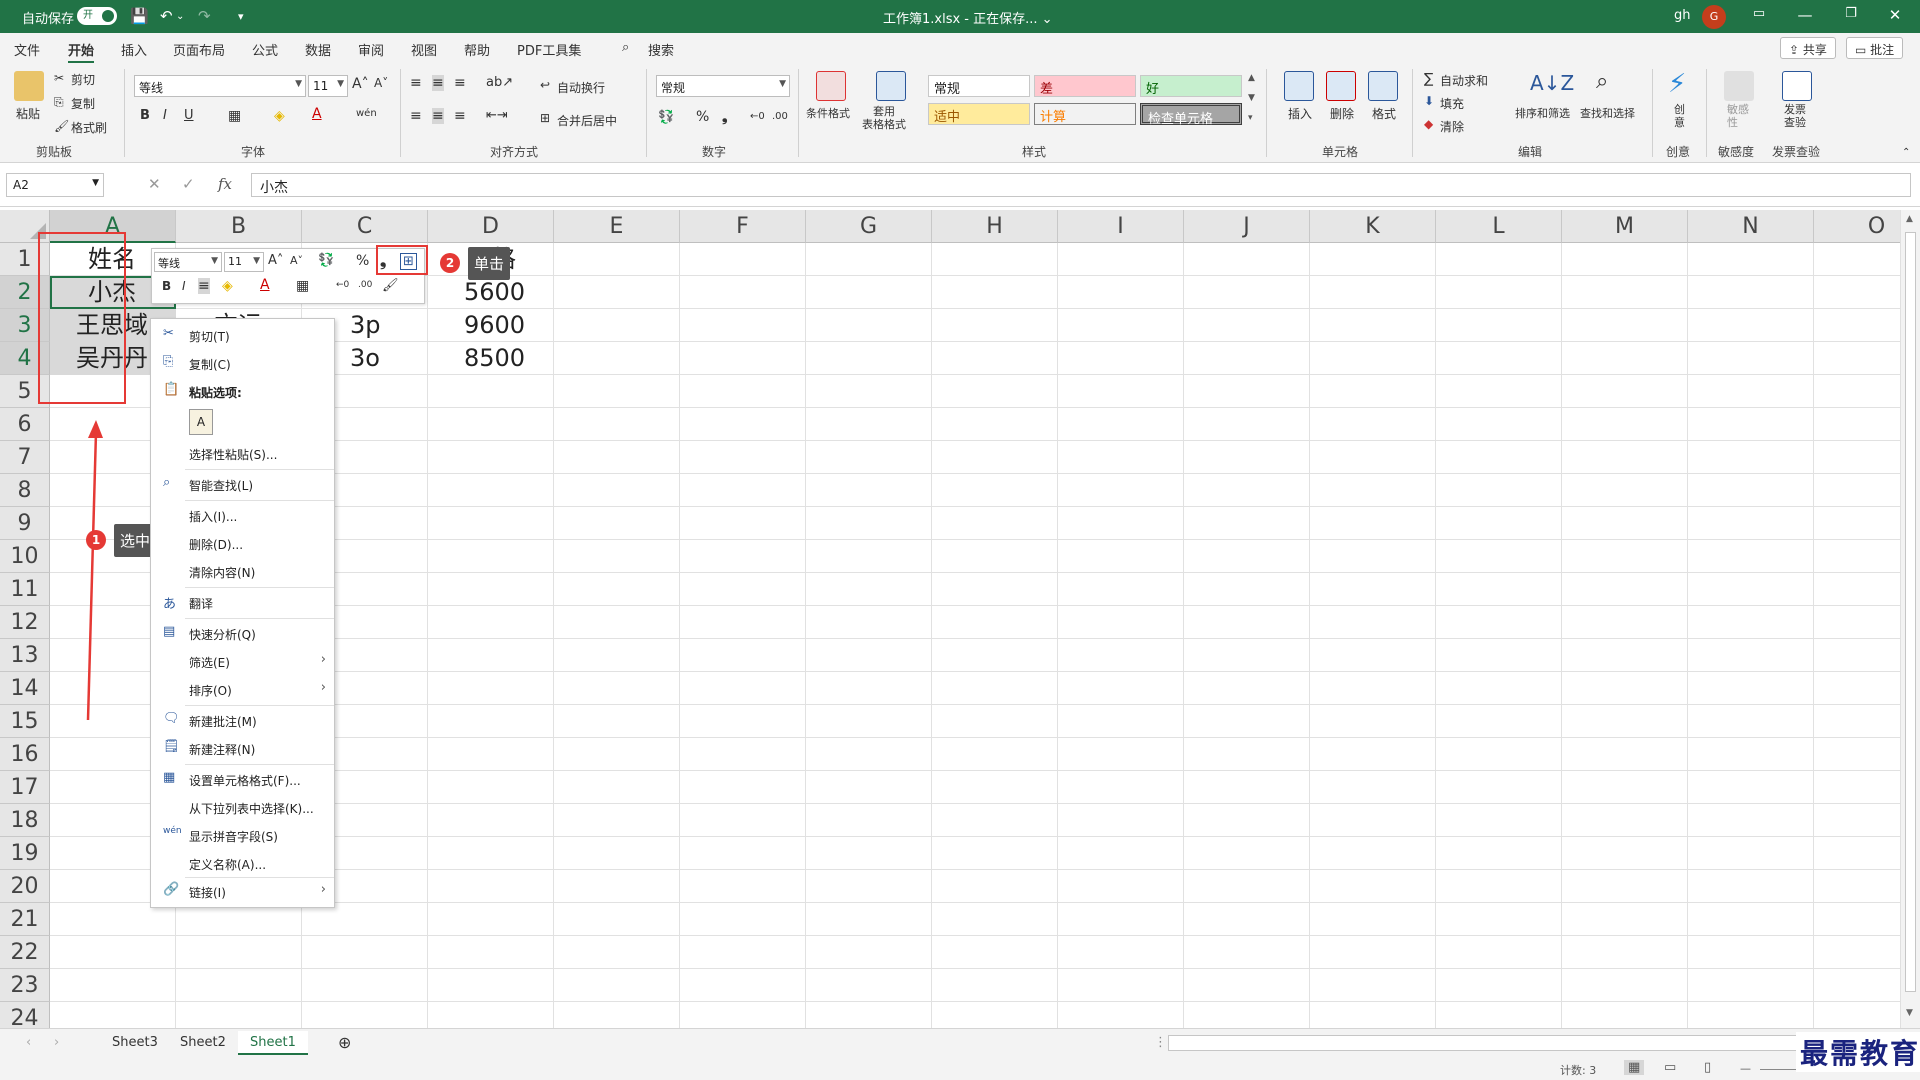  What do you see at coordinates (1808, 48) in the screenshot?
I see `share-button: ⇪ 共享` at bounding box center [1808, 48].